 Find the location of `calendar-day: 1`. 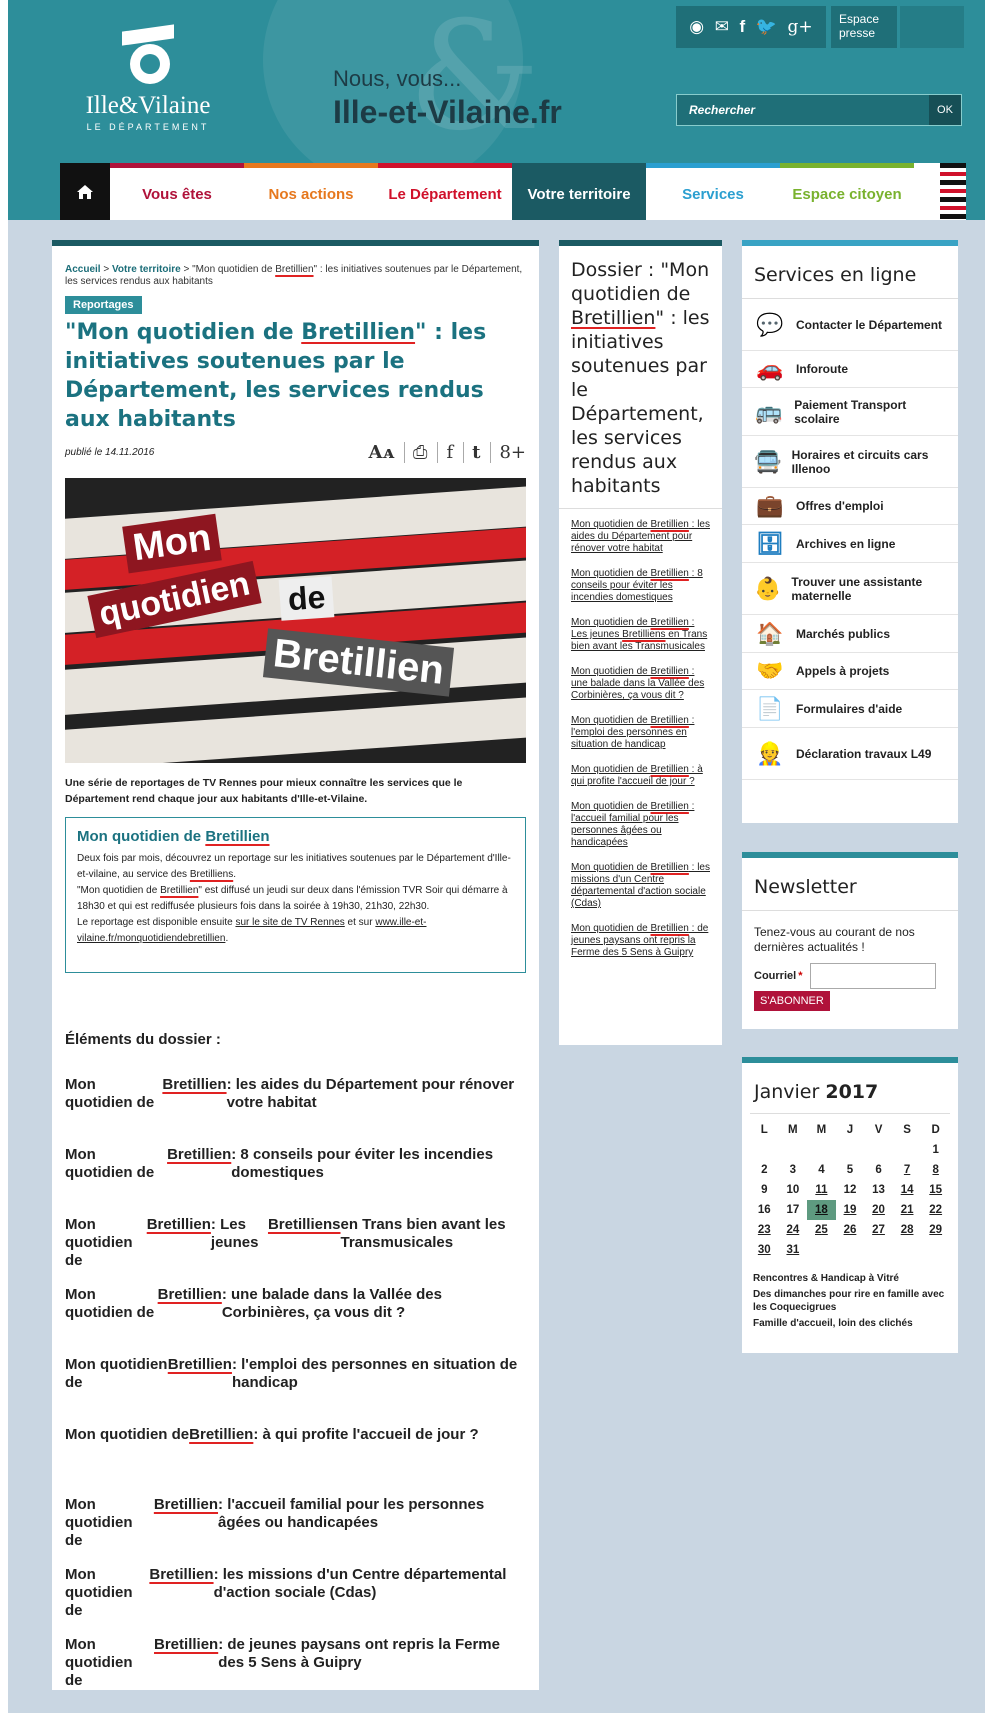

calendar-day: 1 is located at coordinates (935, 1150).